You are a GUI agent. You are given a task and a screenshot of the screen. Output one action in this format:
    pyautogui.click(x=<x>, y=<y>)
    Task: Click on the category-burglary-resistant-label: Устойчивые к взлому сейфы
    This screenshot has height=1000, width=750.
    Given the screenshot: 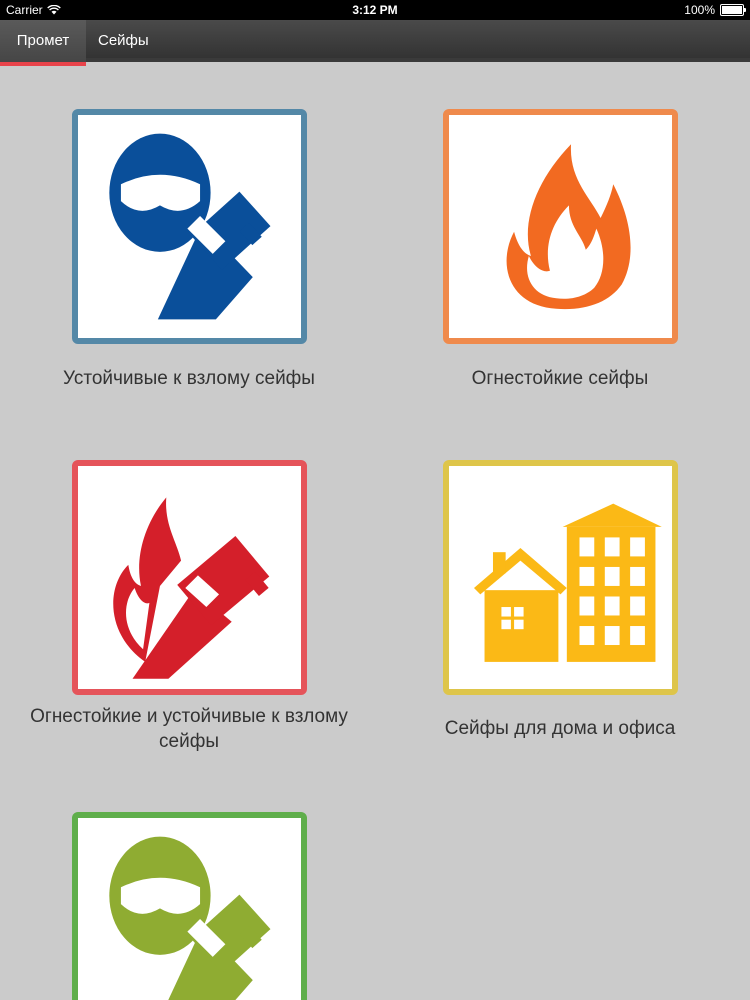 What is the action you would take?
    pyautogui.click(x=189, y=378)
    